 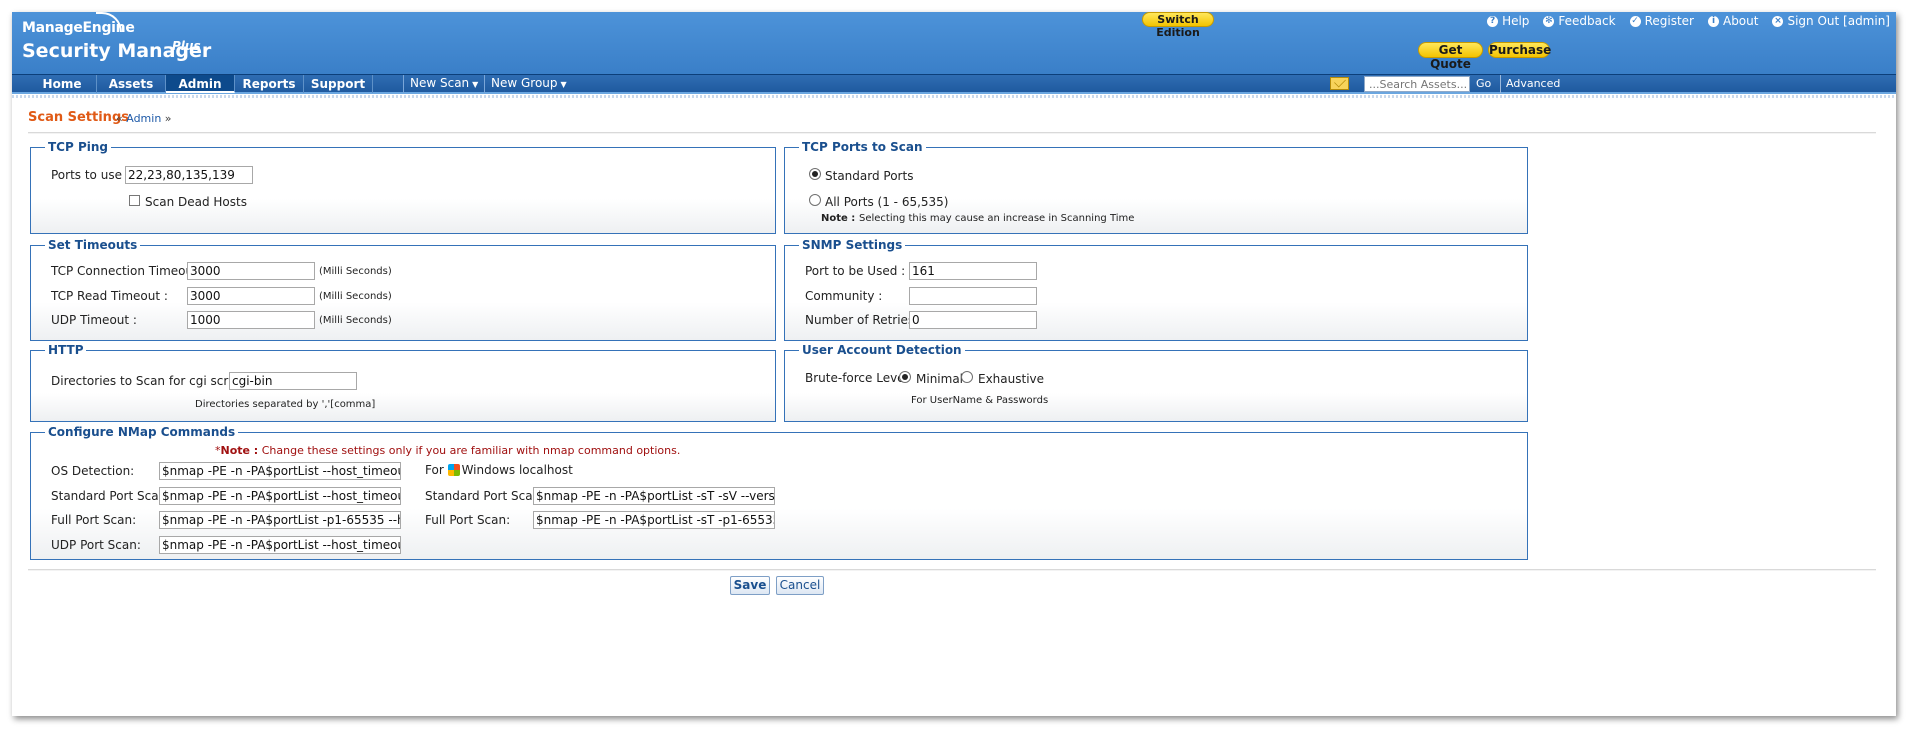 I want to click on brute-force-hint: For UserName & Passwords, so click(x=980, y=400).